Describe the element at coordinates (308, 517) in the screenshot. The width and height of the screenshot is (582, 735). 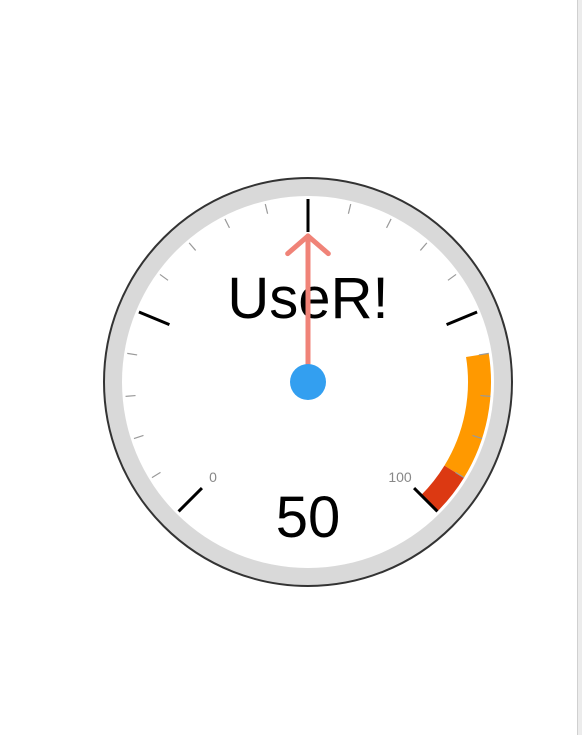
I see `gauge-value-text: 50` at that location.